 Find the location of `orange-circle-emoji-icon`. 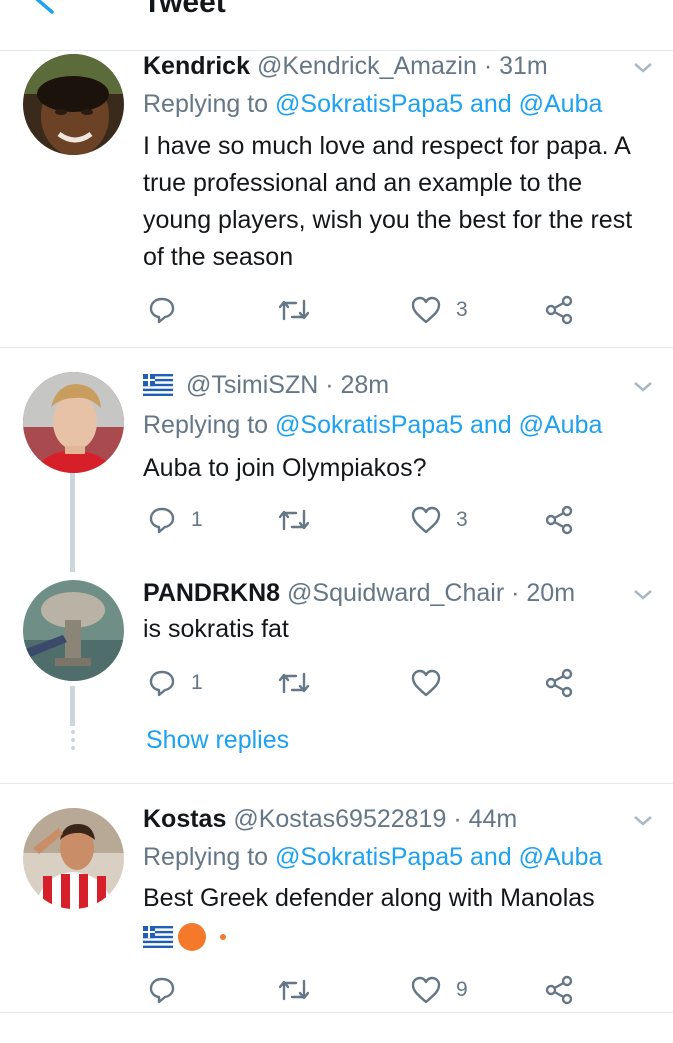

orange-circle-emoji-icon is located at coordinates (192, 937).